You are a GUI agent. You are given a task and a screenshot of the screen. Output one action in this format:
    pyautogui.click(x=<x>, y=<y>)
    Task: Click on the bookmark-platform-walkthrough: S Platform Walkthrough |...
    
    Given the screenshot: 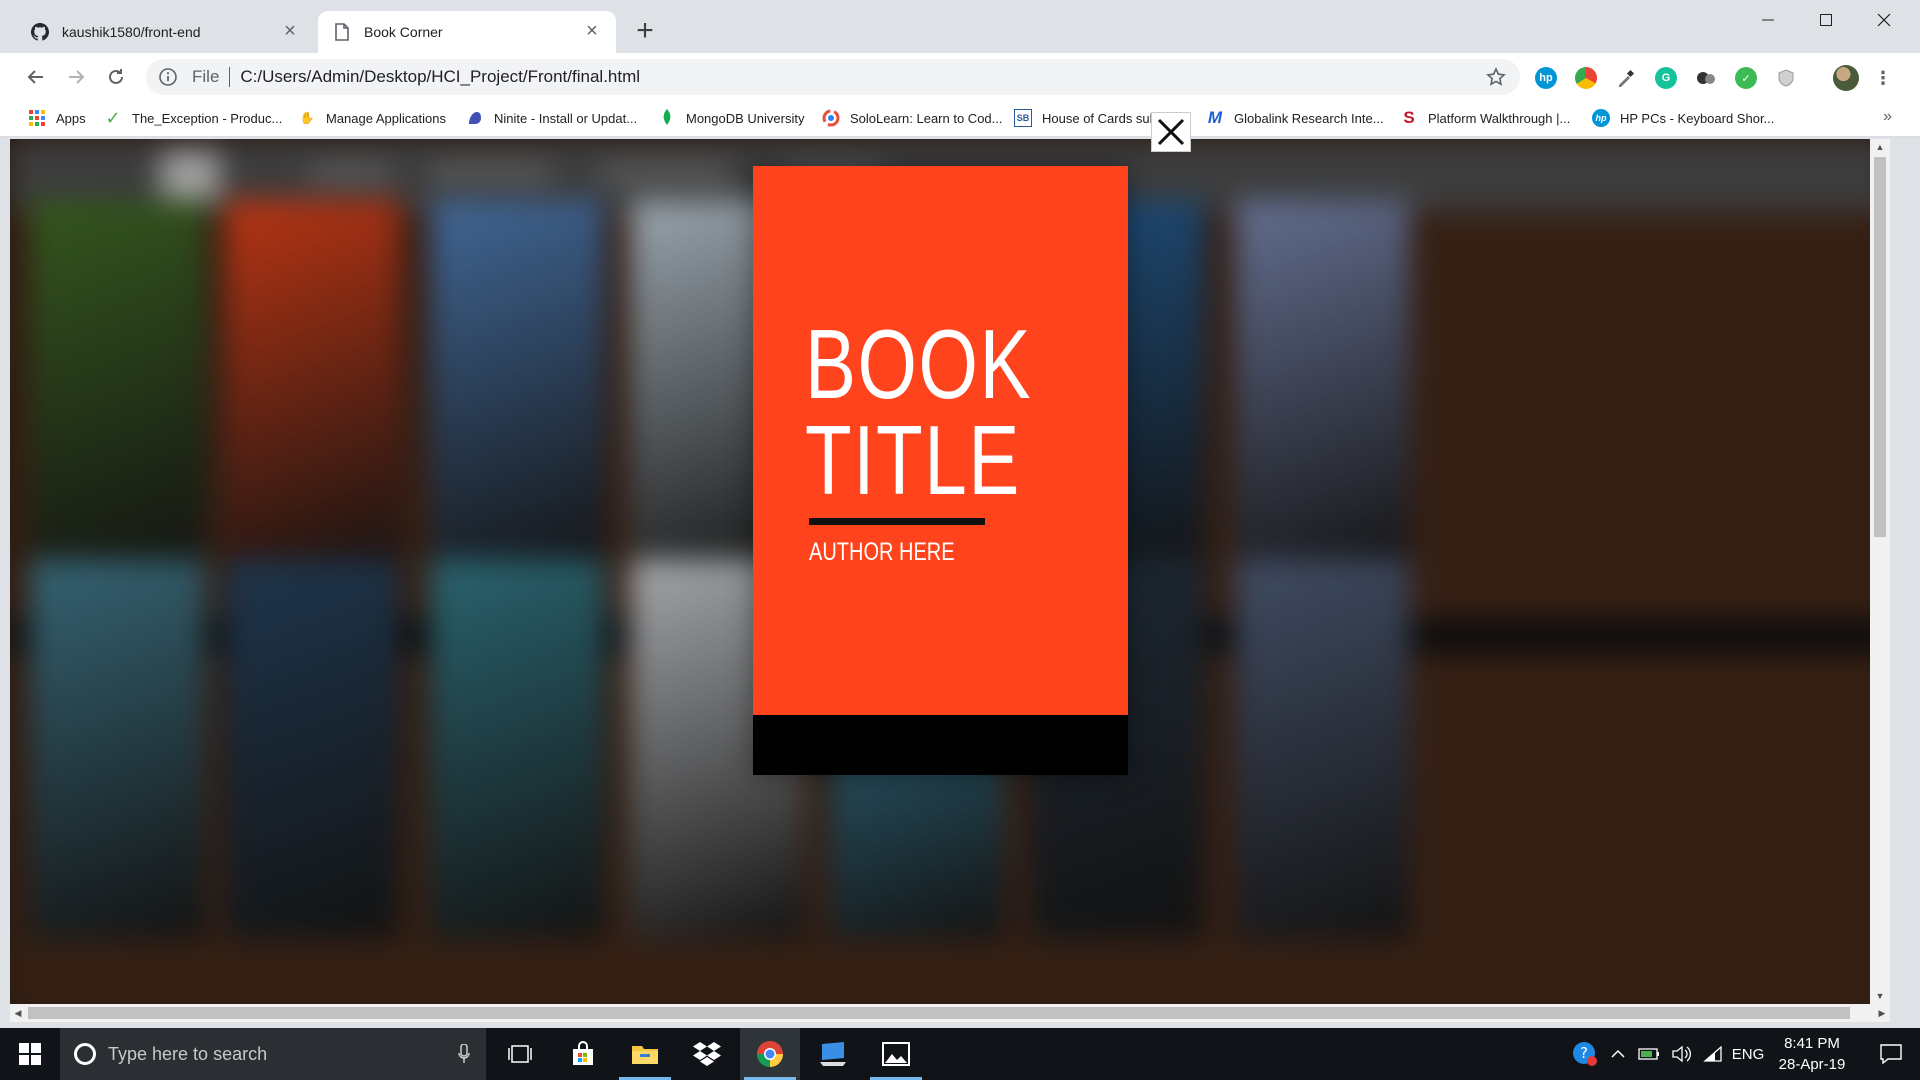 What is the action you would take?
    pyautogui.click(x=1485, y=118)
    